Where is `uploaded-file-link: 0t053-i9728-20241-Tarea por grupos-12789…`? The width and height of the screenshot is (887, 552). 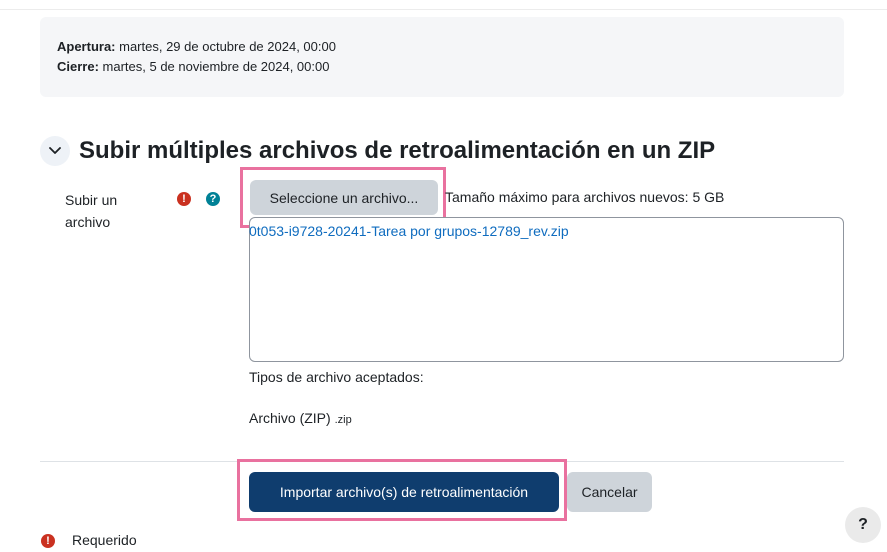 uploaded-file-link: 0t053-i9728-20241-Tarea por grupos-12789… is located at coordinates (409, 231).